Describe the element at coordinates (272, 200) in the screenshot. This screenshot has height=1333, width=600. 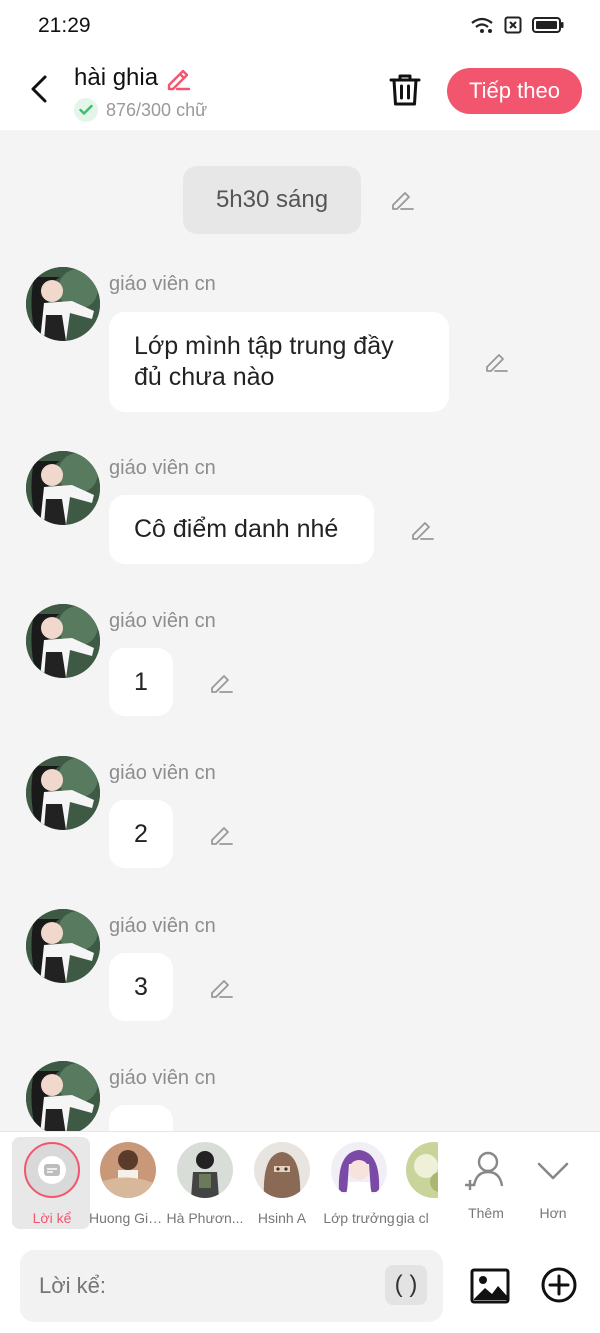
I see `timestamp-chip: 5h30 sáng` at that location.